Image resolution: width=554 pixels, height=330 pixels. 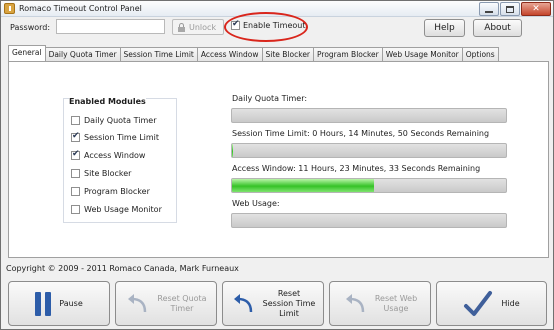 What do you see at coordinates (71, 303) in the screenshot?
I see `pause-label: Pause` at bounding box center [71, 303].